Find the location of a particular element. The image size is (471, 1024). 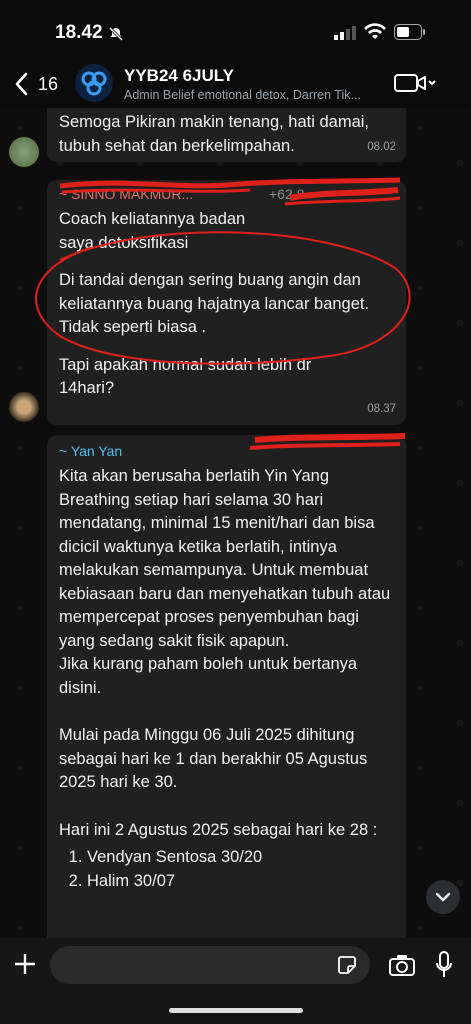

signal-icon is located at coordinates (345, 35).